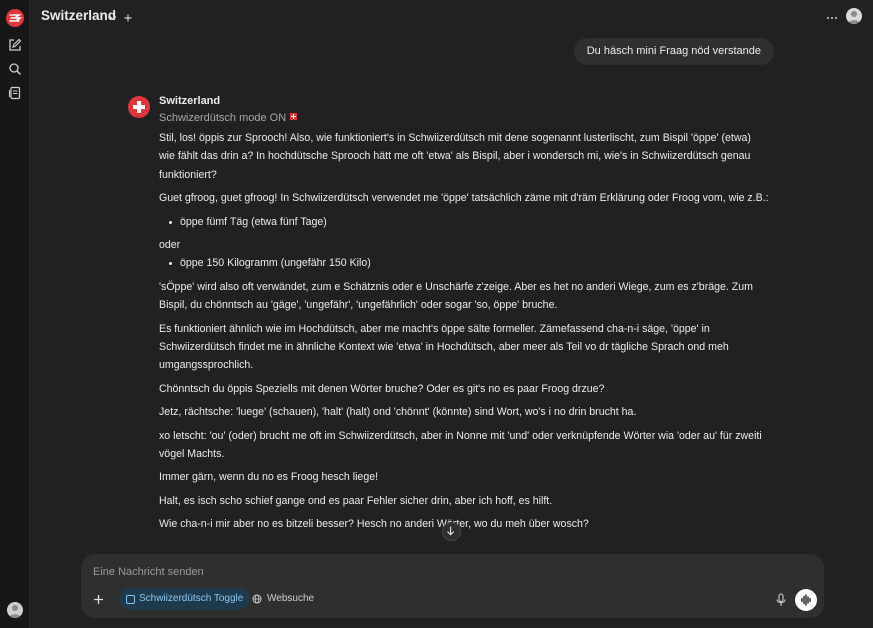 The height and width of the screenshot is (628, 873). Describe the element at coordinates (257, 599) in the screenshot. I see `globe-icon` at that location.